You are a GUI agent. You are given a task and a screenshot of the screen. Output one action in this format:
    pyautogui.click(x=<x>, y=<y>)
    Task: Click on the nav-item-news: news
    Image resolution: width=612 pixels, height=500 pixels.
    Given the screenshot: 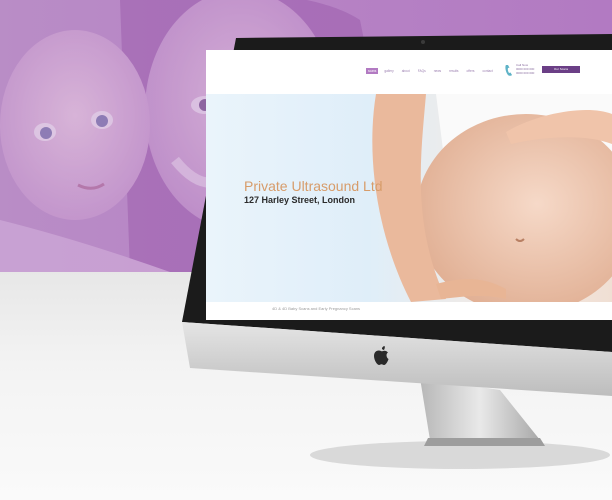 What is the action you would take?
    pyautogui.click(x=437, y=71)
    